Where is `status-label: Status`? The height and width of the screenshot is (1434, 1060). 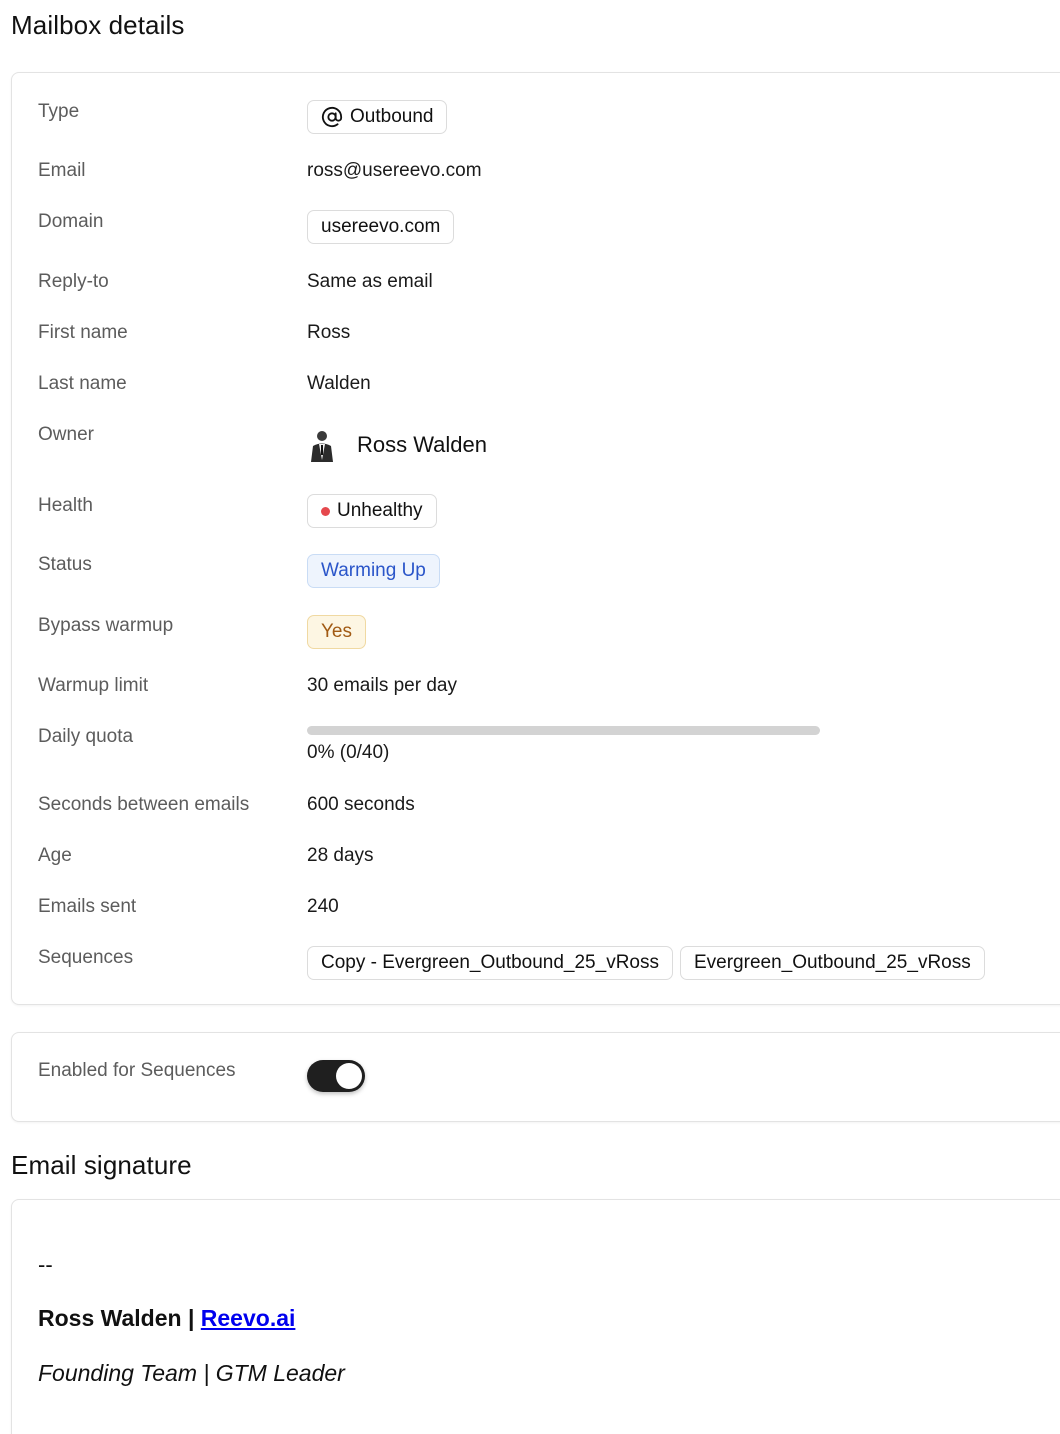
status-label: Status is located at coordinates (65, 564).